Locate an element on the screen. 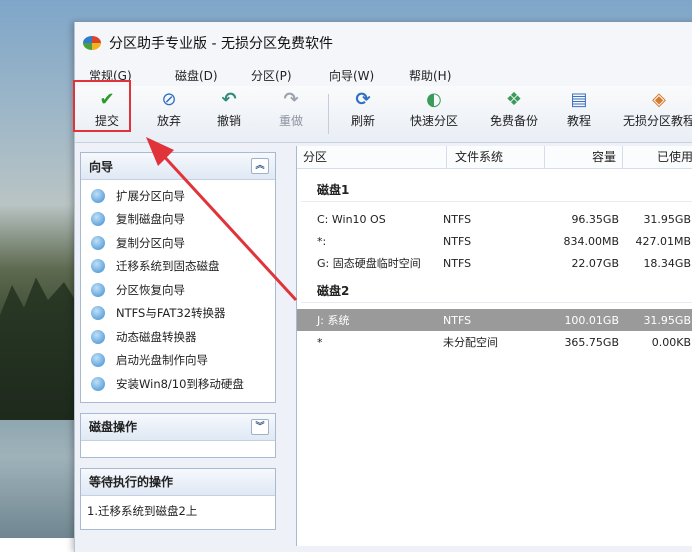  menu-bar: 常规(G) 磁盘(D) 分区(P) 向导(W) 帮助(H) is located at coordinates (383, 75).